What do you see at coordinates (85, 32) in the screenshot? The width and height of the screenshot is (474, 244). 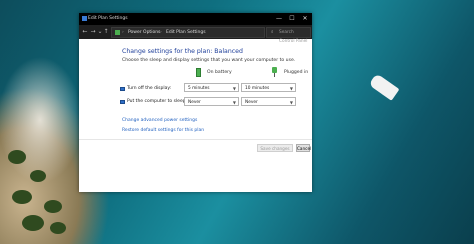 I see `back-button: ←` at bounding box center [85, 32].